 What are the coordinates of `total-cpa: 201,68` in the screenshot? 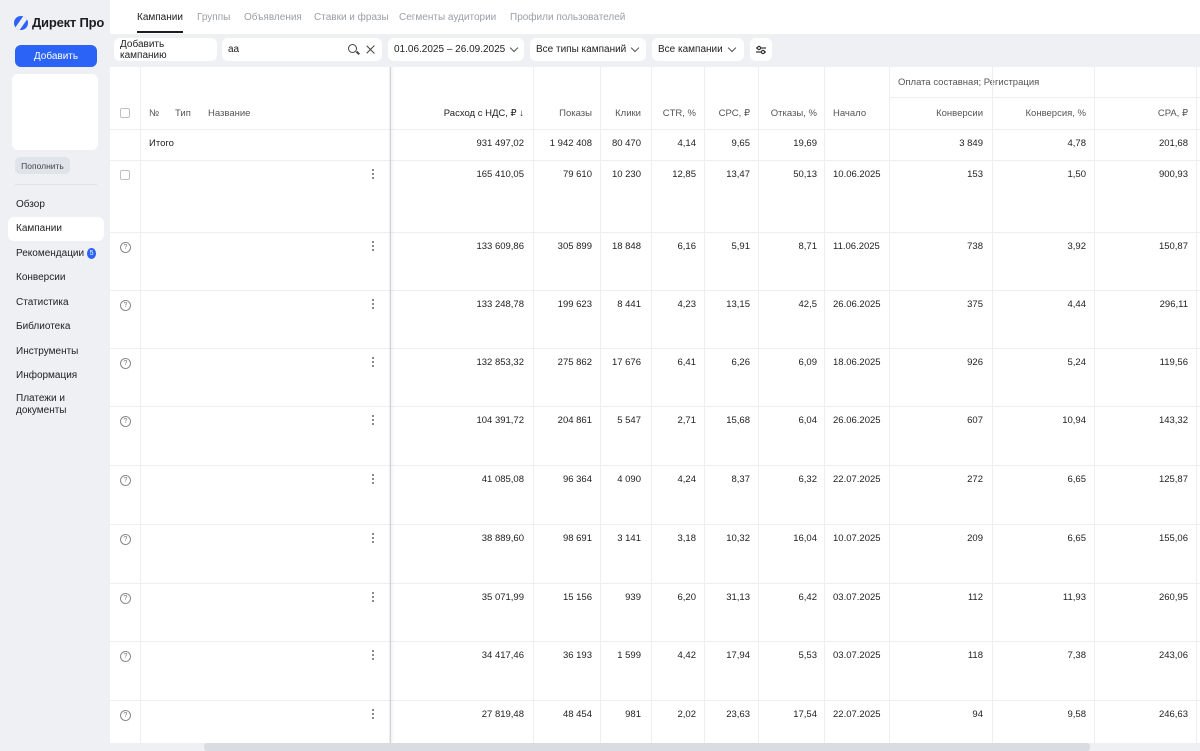 It's located at (1173, 143).